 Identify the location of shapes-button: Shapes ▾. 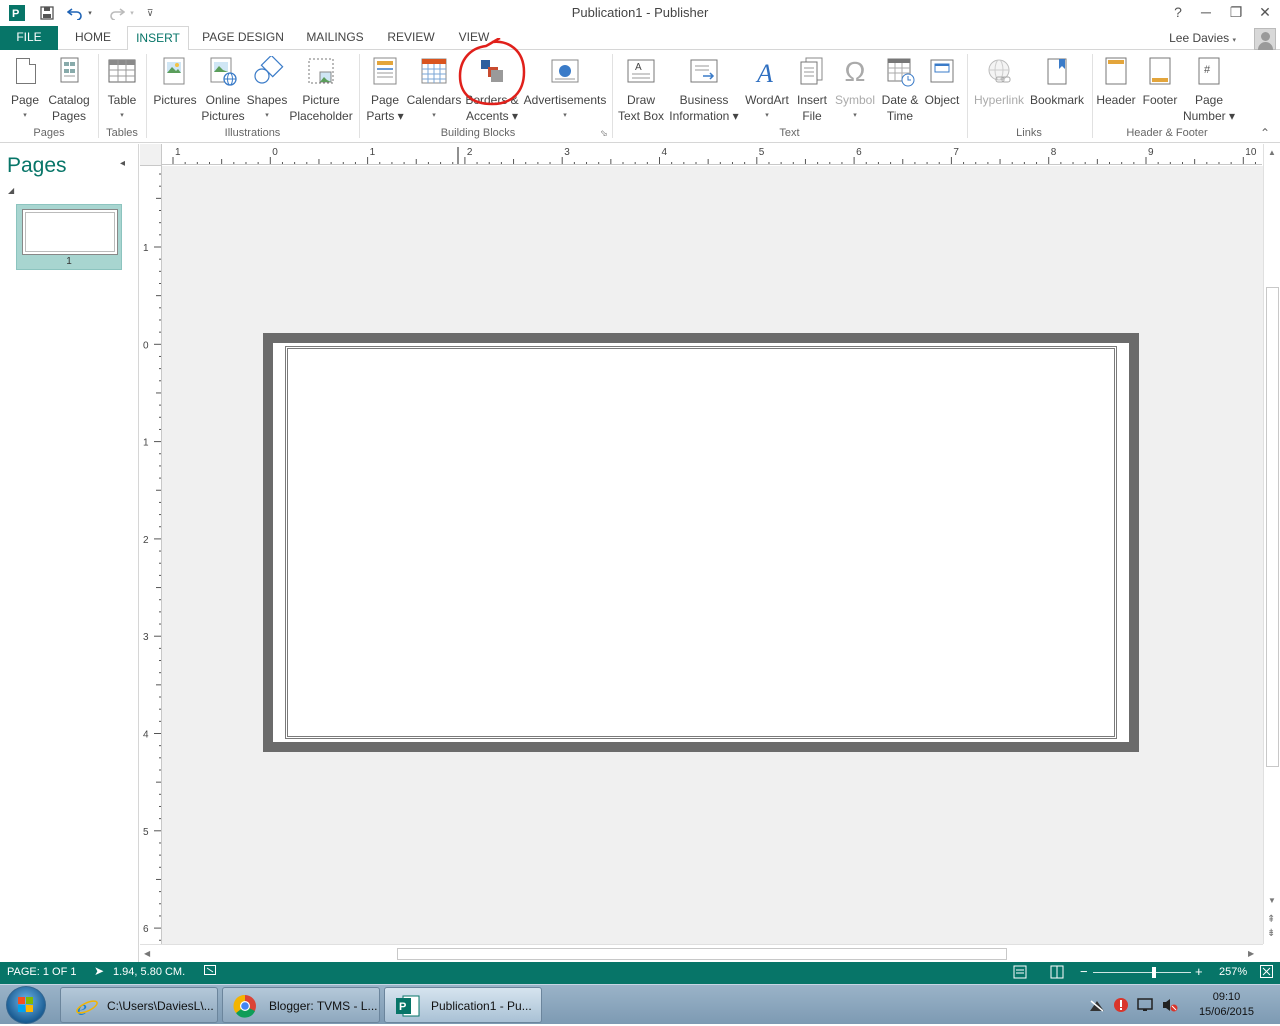
(267, 89).